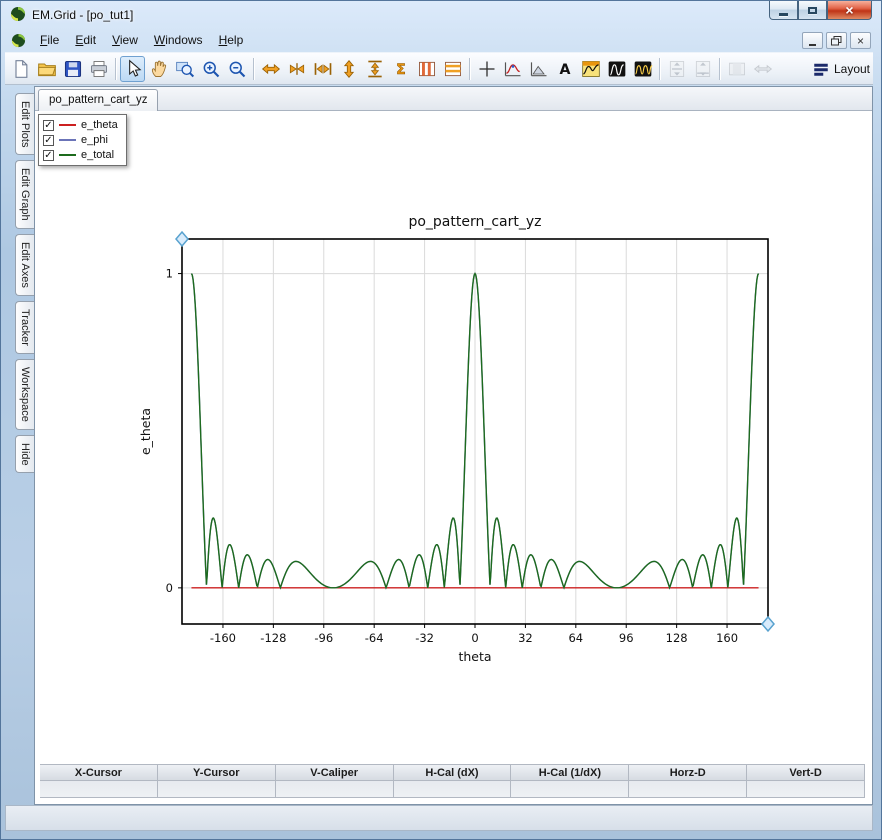 The image size is (882, 840). What do you see at coordinates (132, 68) in the screenshot?
I see `select-tool-button` at bounding box center [132, 68].